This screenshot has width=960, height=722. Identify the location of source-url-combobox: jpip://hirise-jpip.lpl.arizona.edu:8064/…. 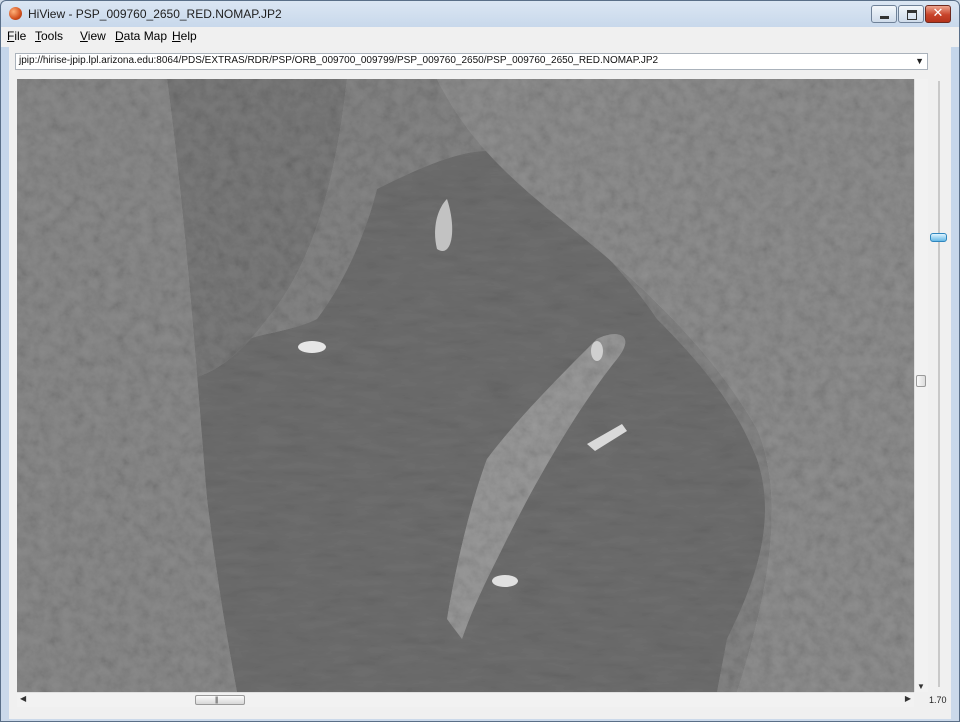
(471, 61).